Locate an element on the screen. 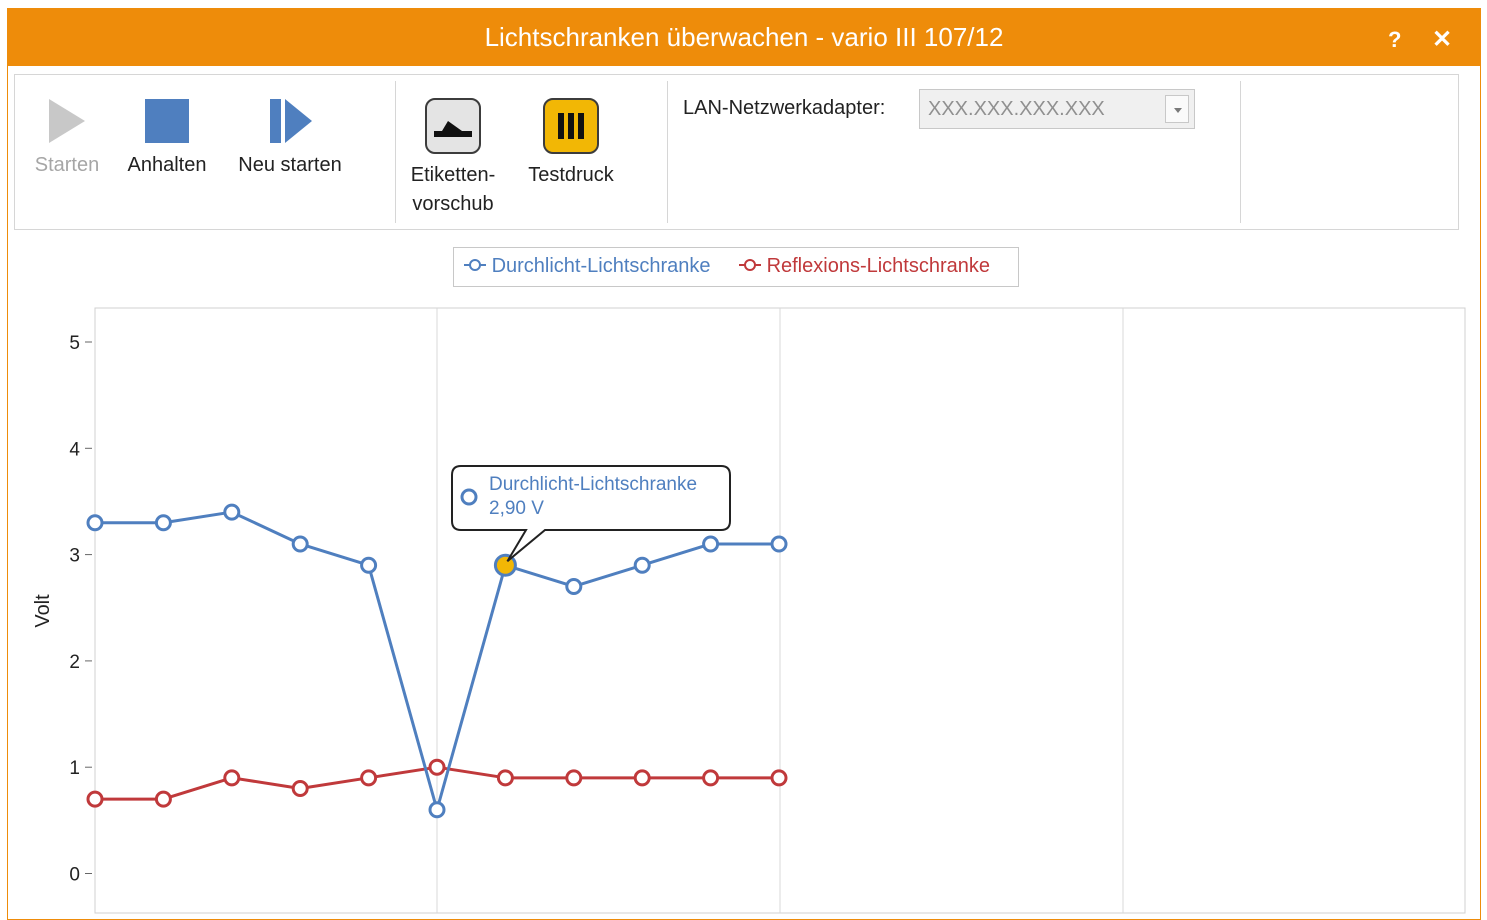  y-axis-label: Volt is located at coordinates (43, 611).